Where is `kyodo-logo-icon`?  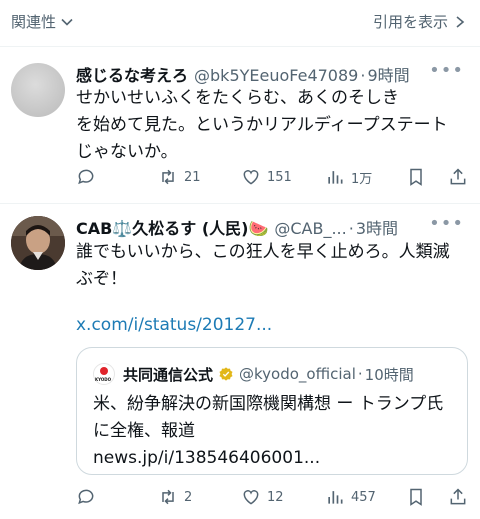 kyodo-logo-icon is located at coordinates (104, 374).